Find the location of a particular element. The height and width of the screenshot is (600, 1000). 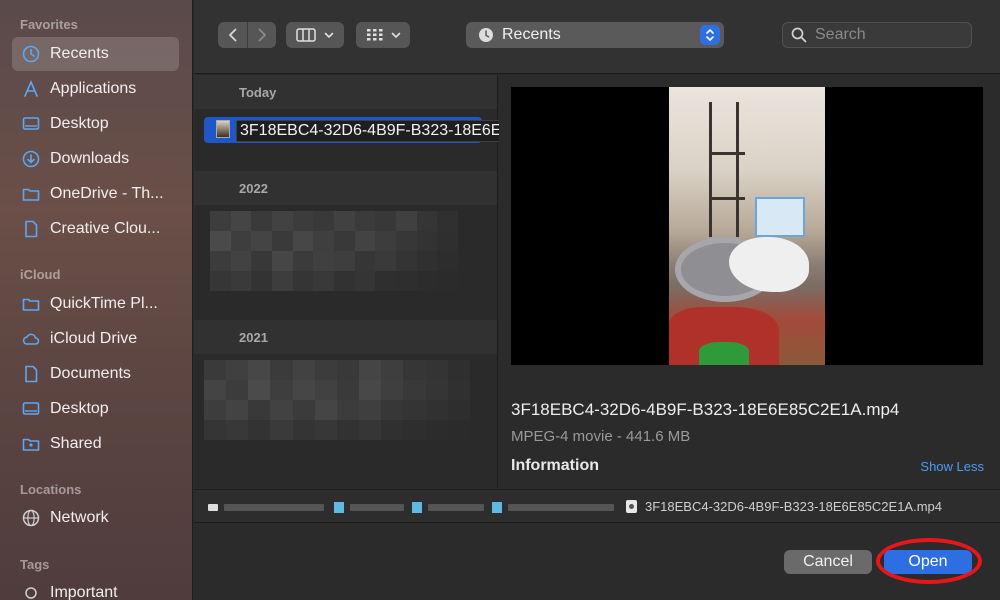

sidebar-item-label: Network is located at coordinates (79, 517).